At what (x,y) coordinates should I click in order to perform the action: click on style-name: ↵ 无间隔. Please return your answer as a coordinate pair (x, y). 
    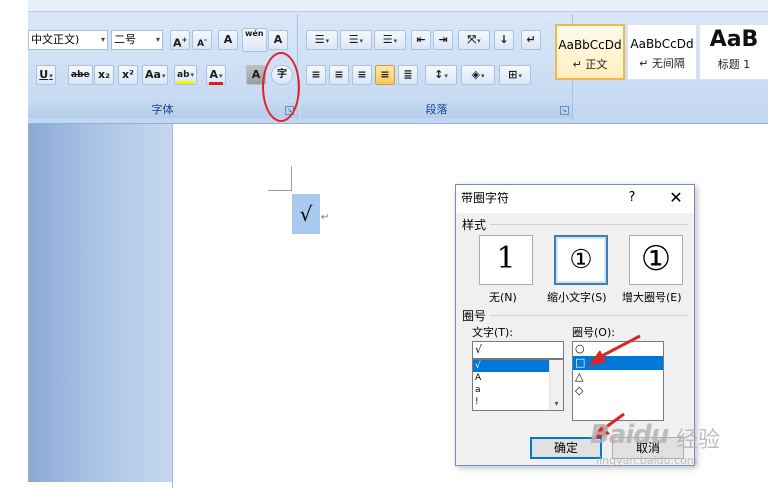
    Looking at the image, I should click on (662, 63).